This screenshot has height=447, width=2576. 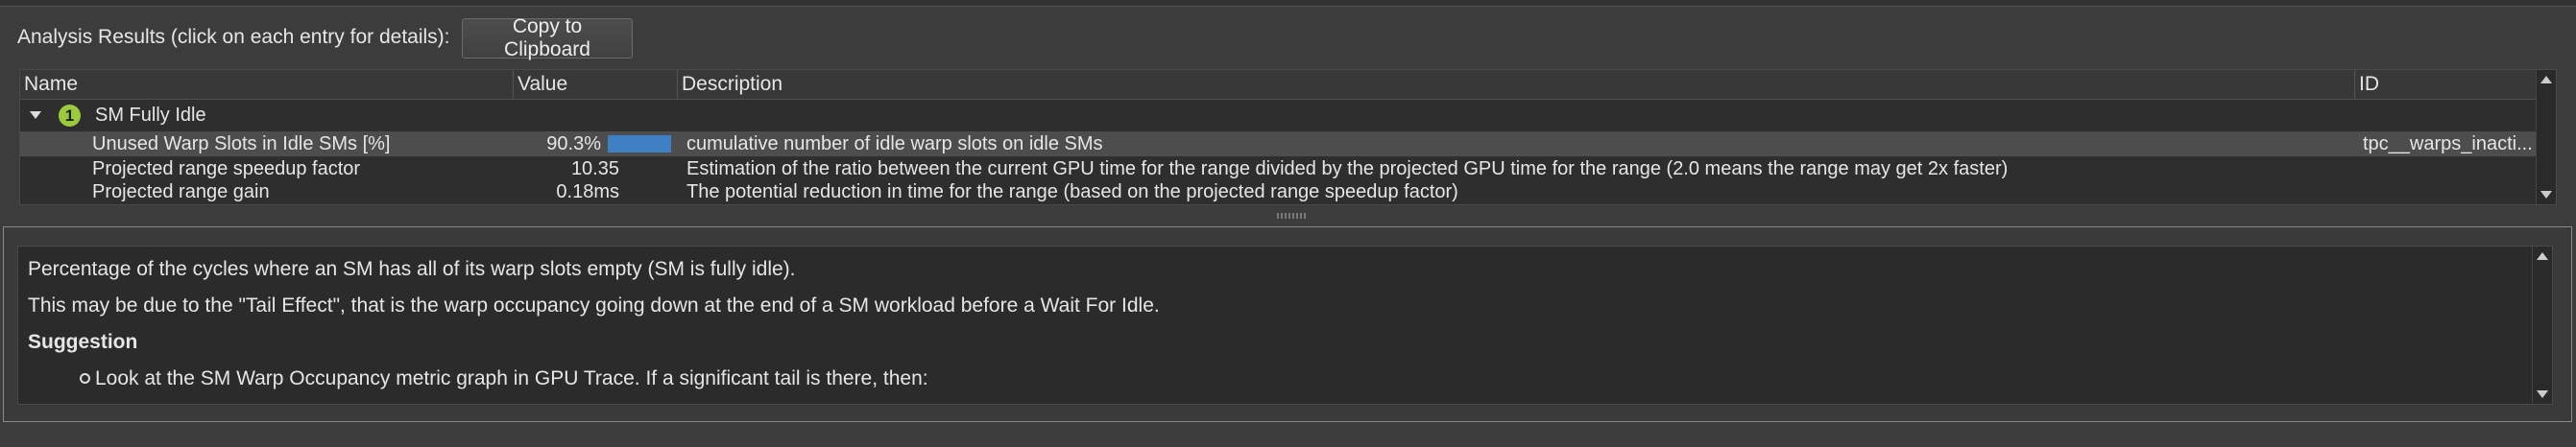 I want to click on group-row-sm-fully-idle: 1 SM Fully Idle, so click(x=1278, y=115).